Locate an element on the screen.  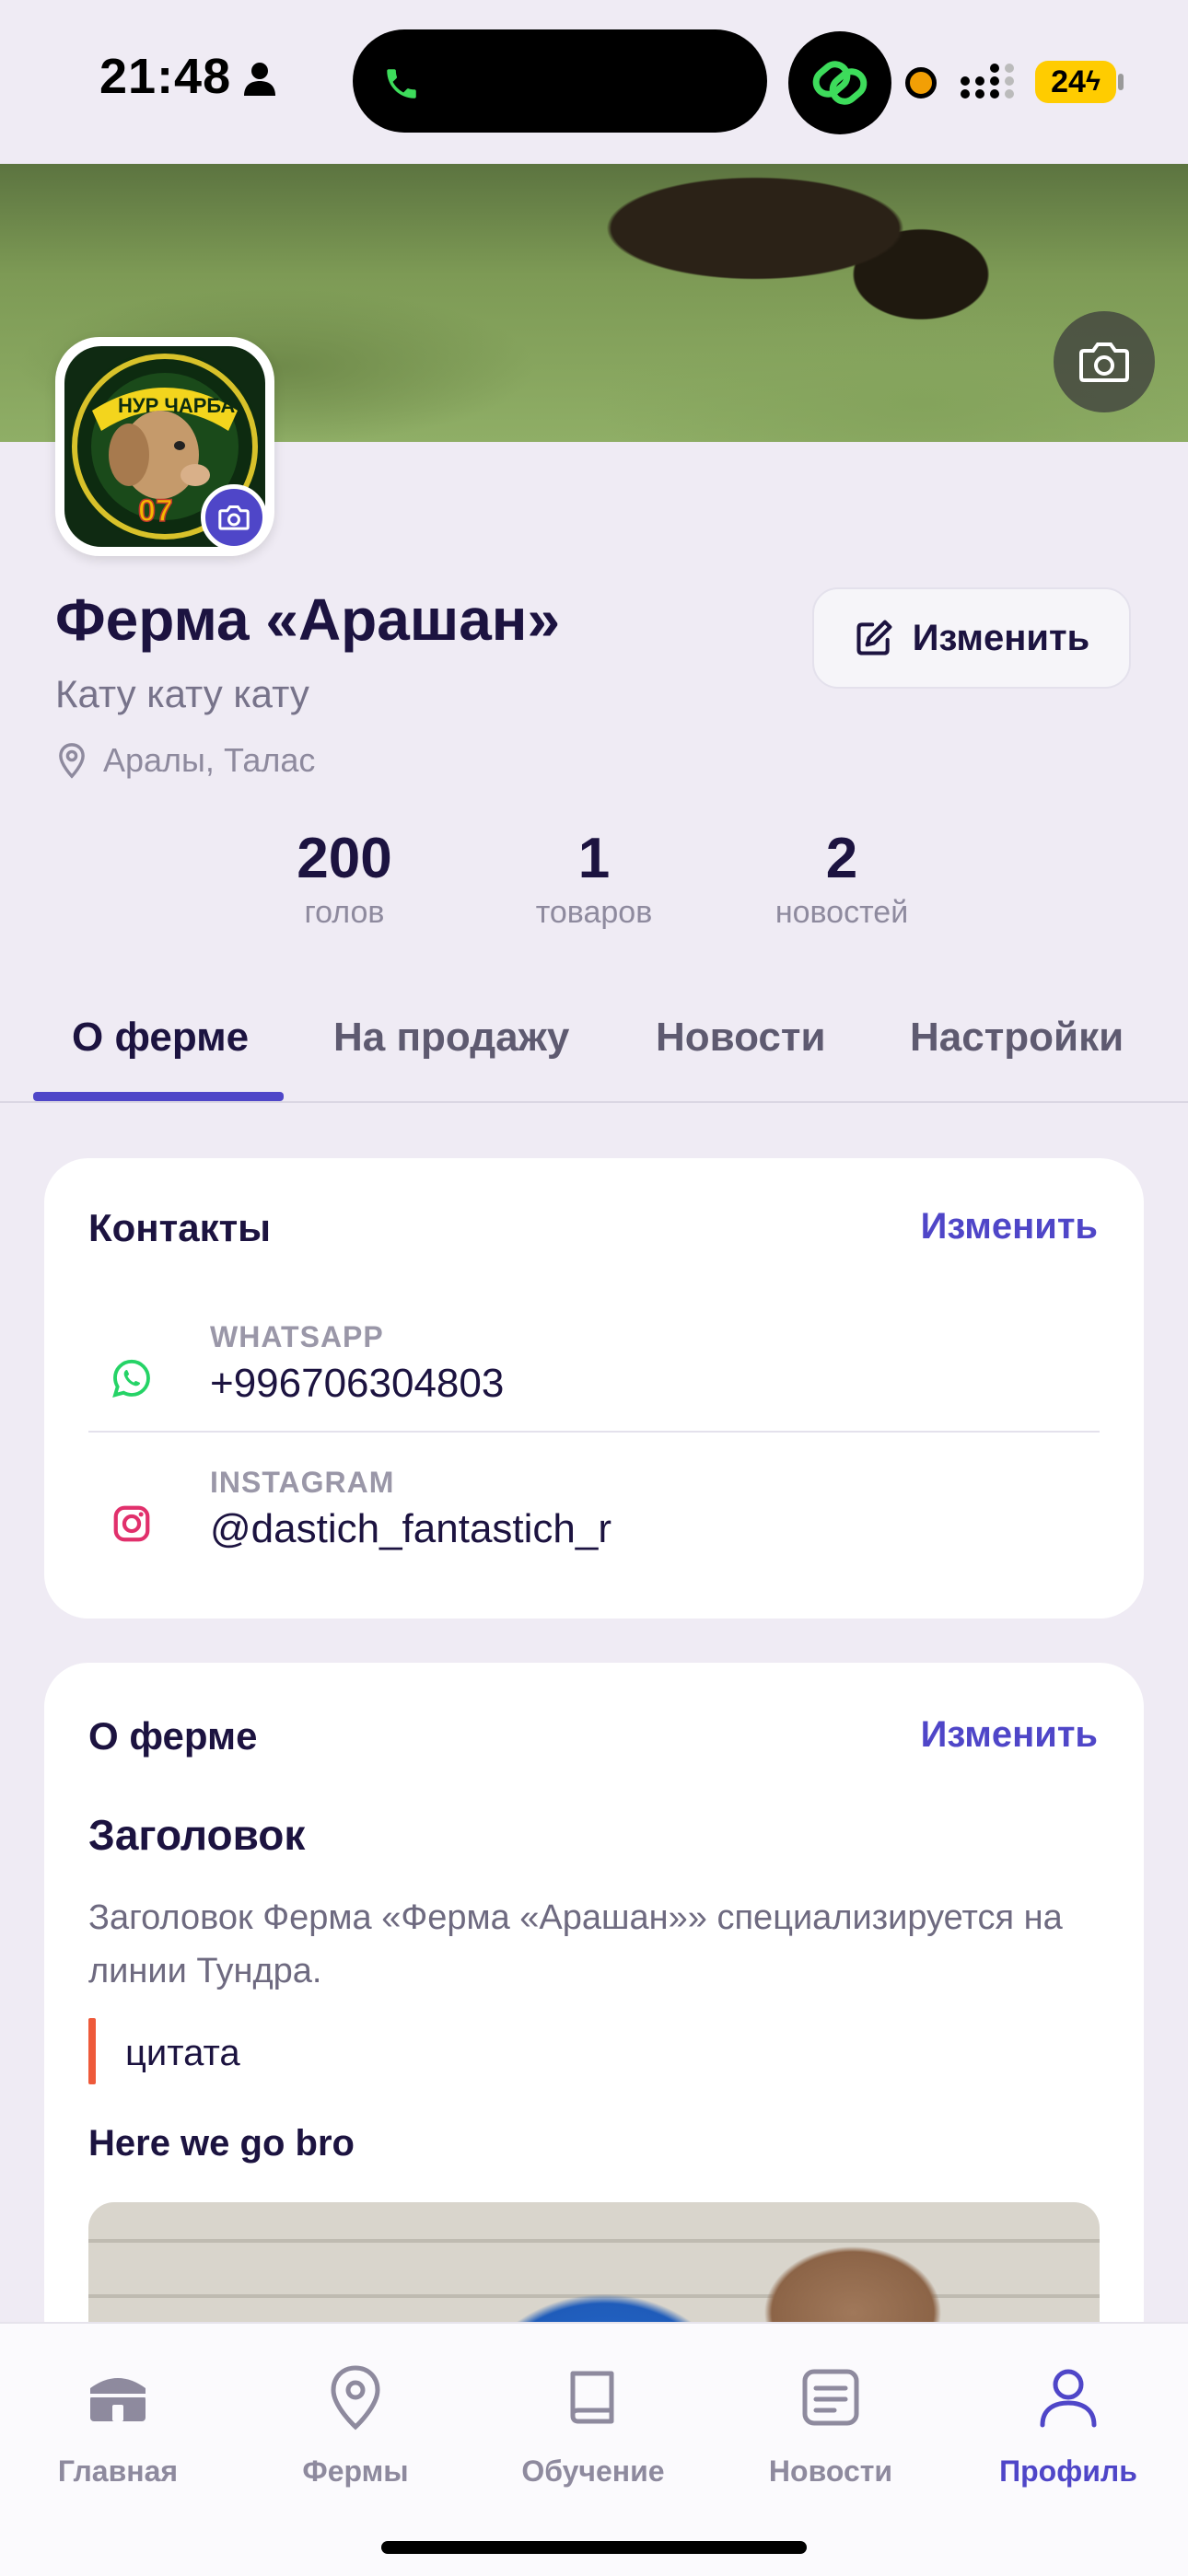
tab-news: Новости is located at coordinates (741, 1038).